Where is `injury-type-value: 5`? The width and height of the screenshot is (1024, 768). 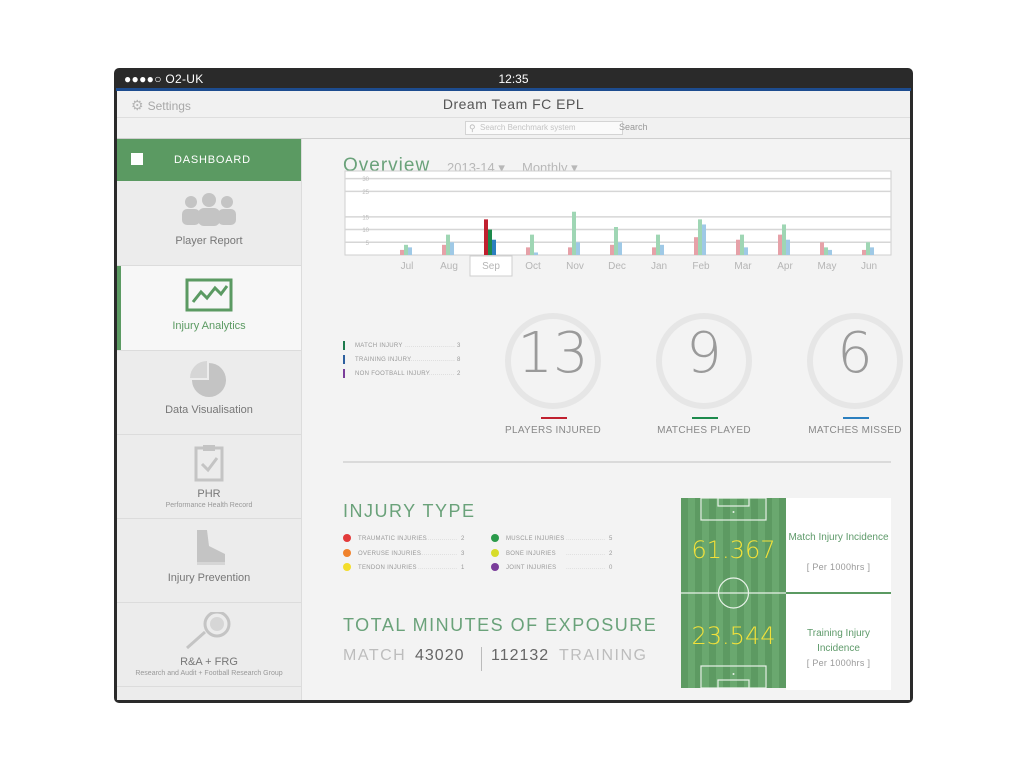
injury-type-value: 5 is located at coordinates (611, 539).